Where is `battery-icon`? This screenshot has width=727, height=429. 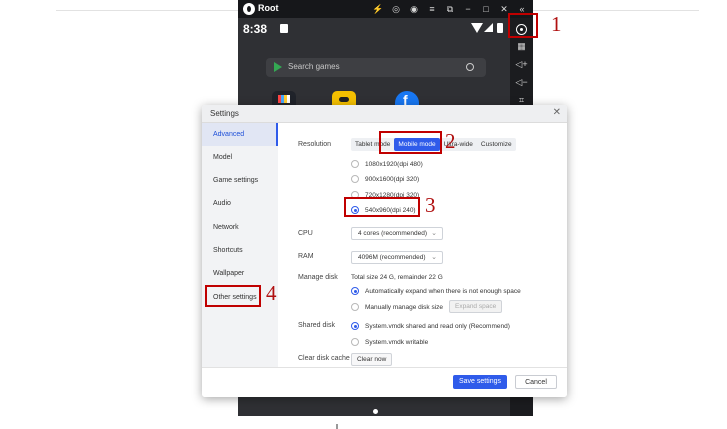
battery-icon is located at coordinates (500, 28).